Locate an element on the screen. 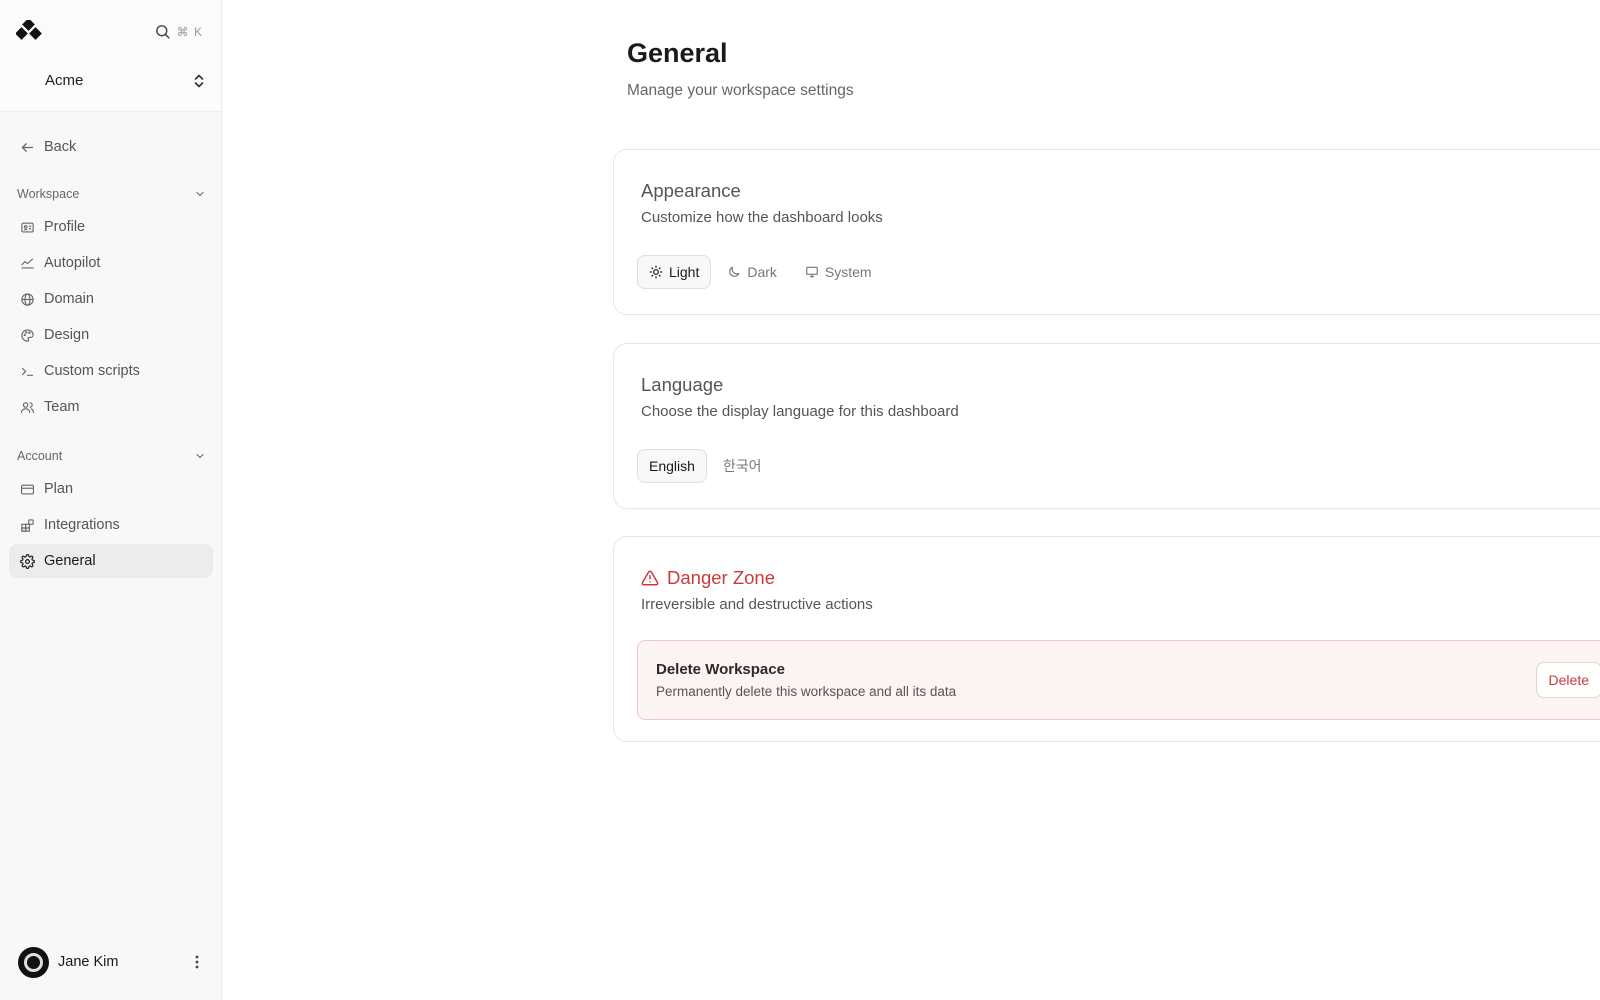 The width and height of the screenshot is (1600, 1000). sidebar-header: ⌘ K Acme is located at coordinates (110, 56).